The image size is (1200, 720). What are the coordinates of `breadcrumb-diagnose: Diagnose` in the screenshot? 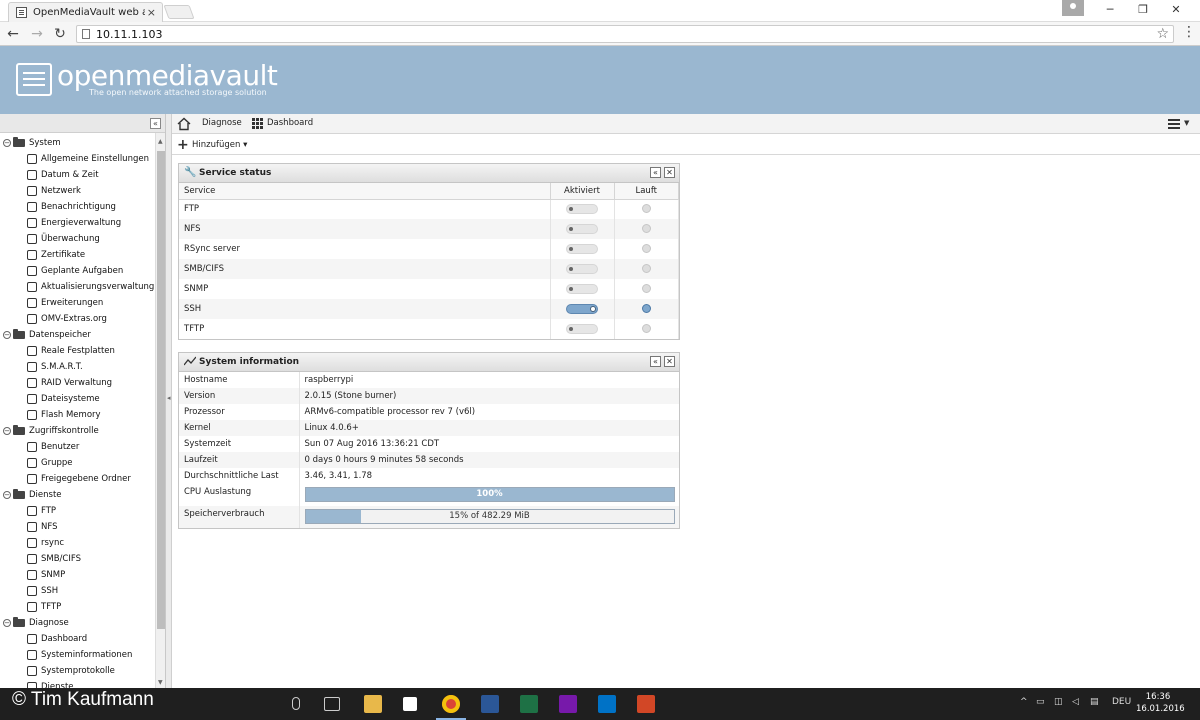 It's located at (222, 123).